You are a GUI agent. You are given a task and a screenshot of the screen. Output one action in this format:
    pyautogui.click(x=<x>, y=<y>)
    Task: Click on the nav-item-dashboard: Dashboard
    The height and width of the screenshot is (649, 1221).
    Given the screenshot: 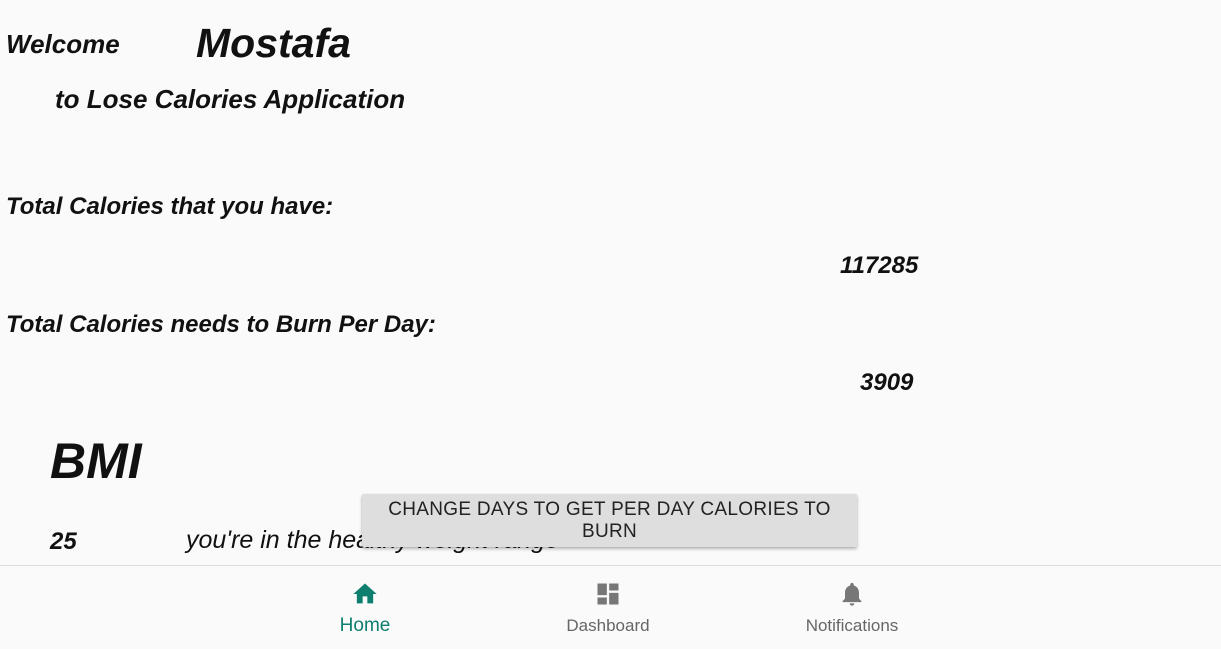 What is the action you would take?
    pyautogui.click(x=608, y=607)
    